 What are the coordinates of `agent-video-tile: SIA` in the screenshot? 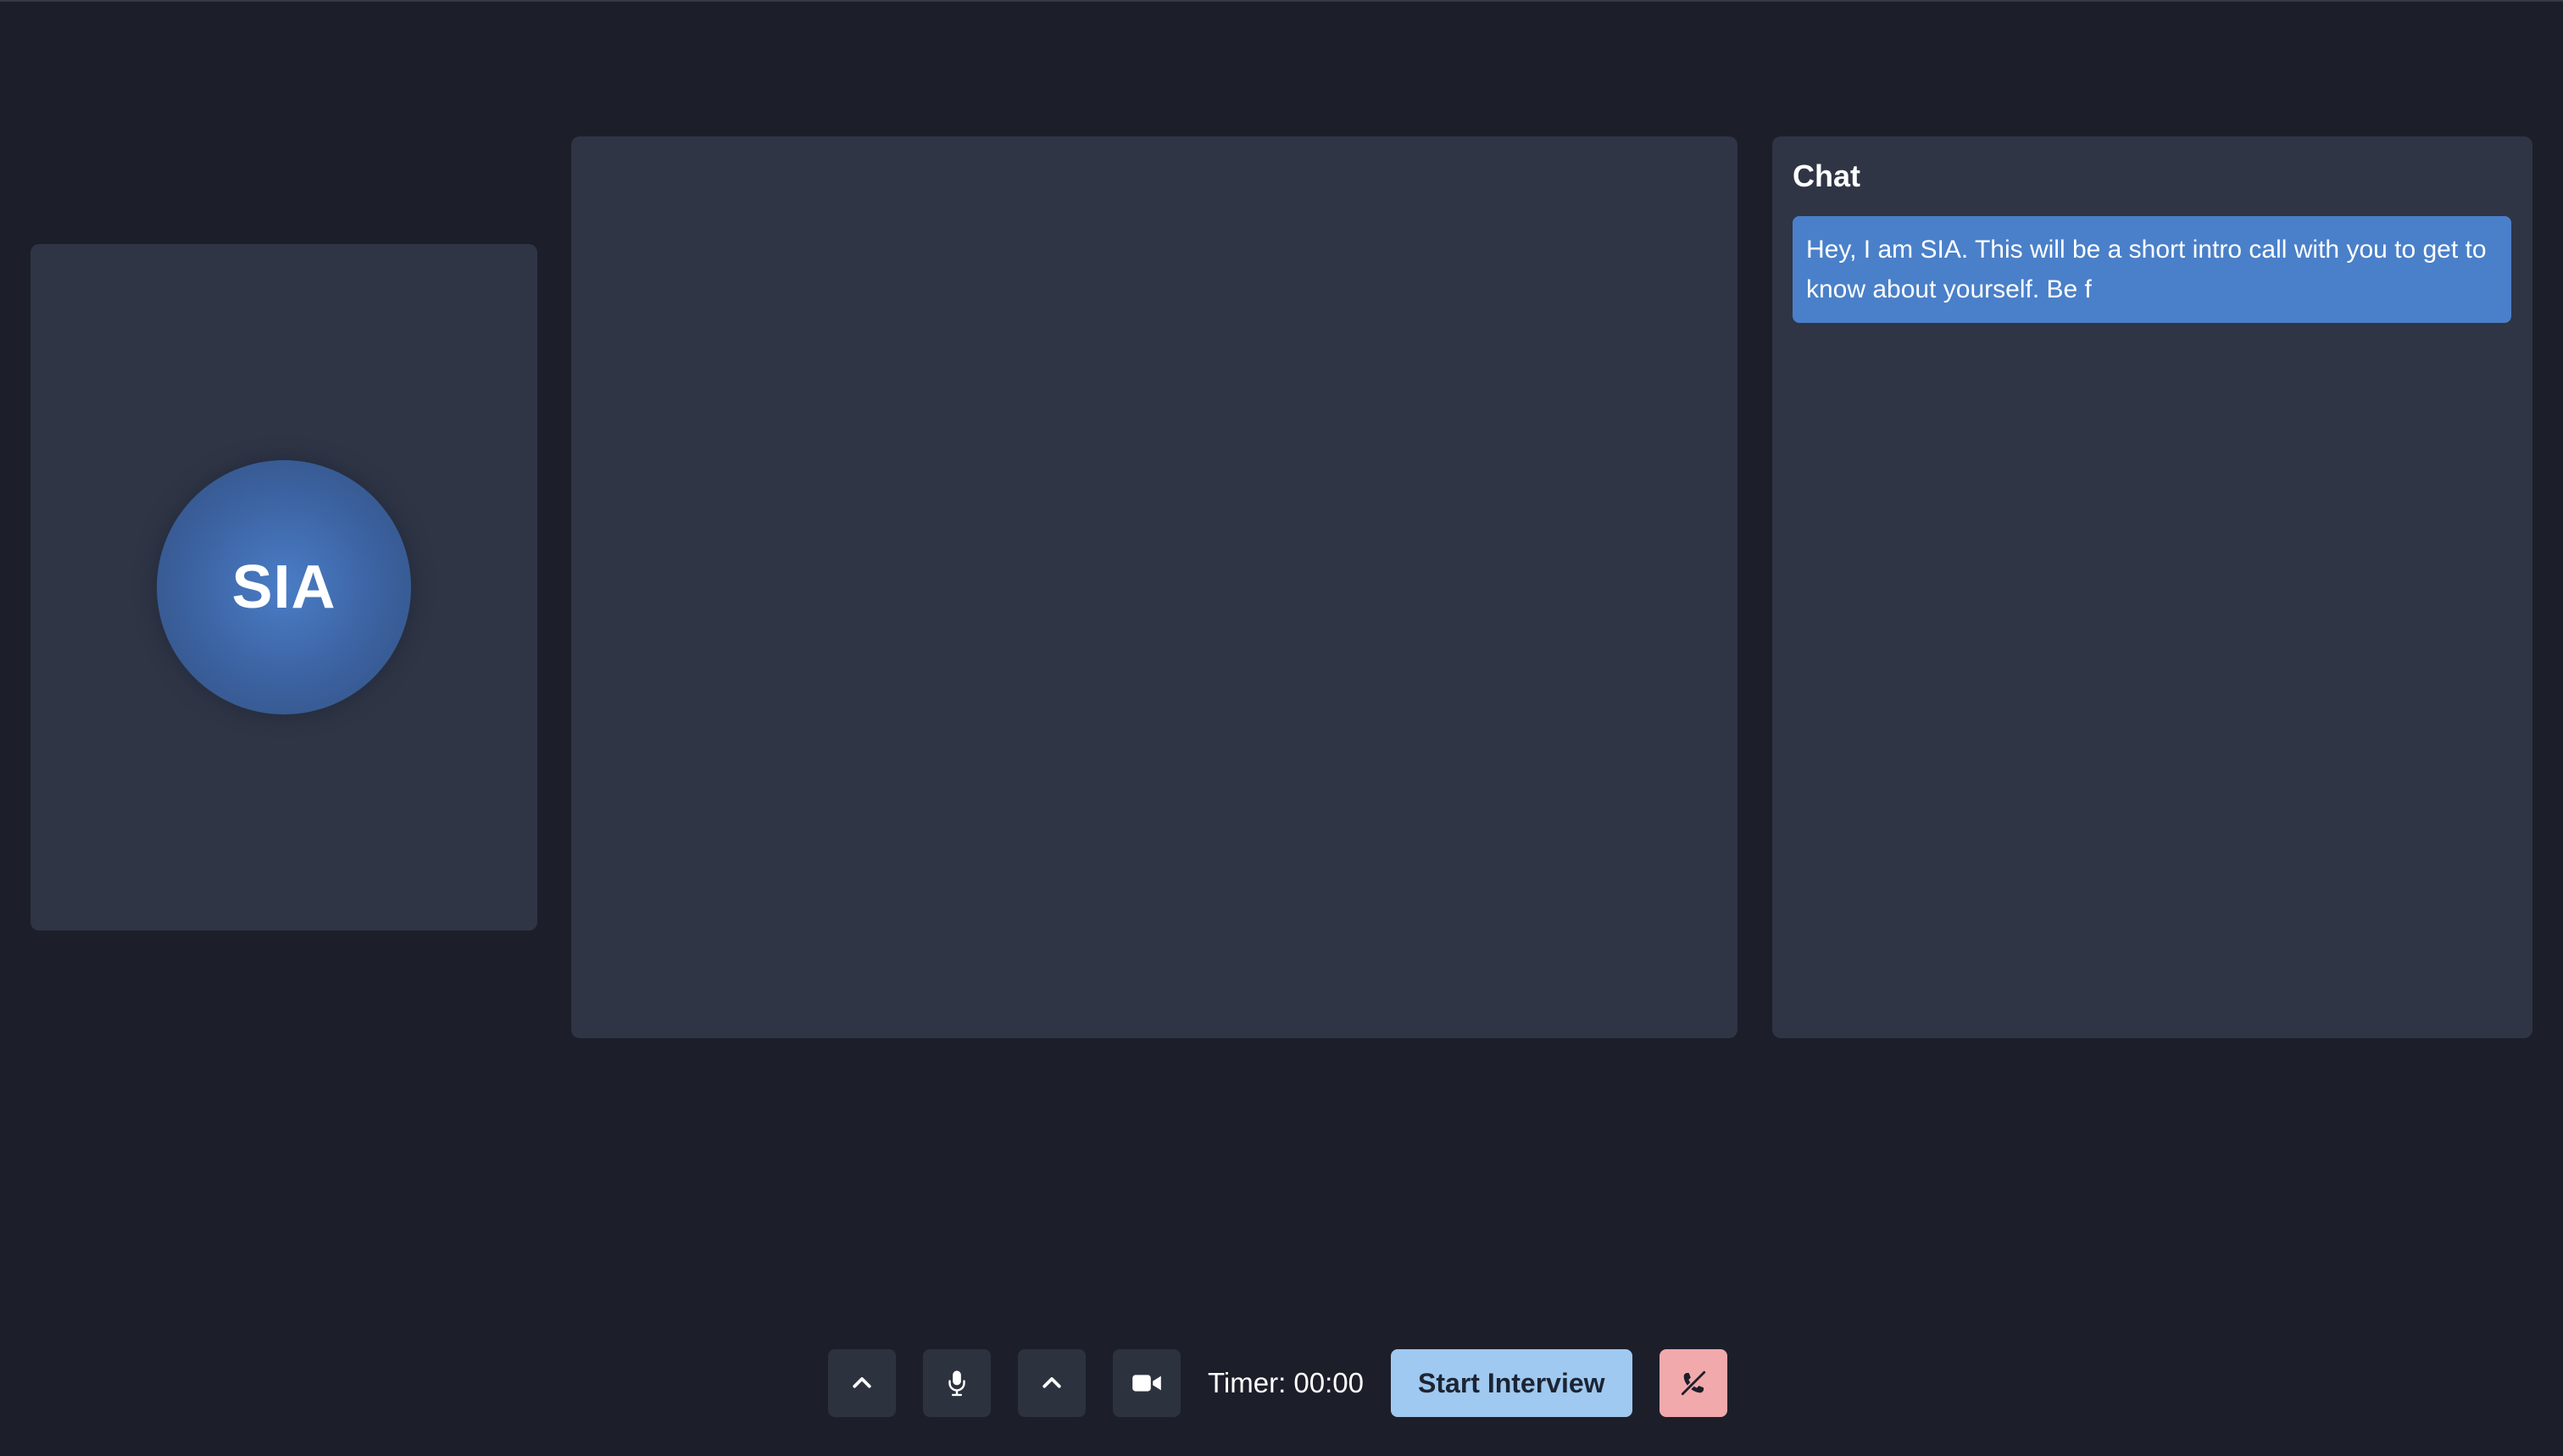 It's located at (284, 587).